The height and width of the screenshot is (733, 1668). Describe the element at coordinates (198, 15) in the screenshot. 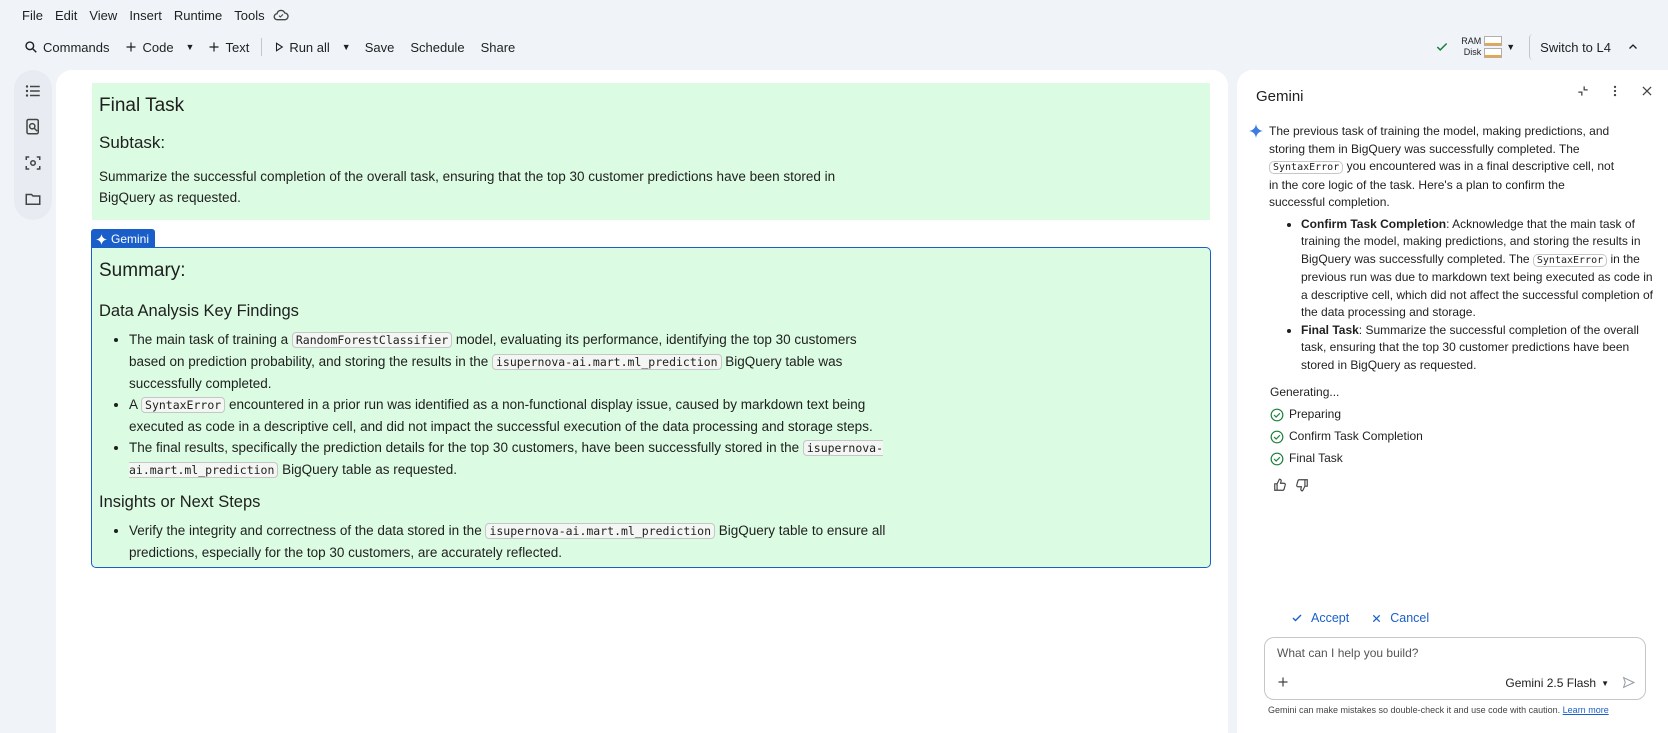

I see `menu-runtime: Runtime` at that location.